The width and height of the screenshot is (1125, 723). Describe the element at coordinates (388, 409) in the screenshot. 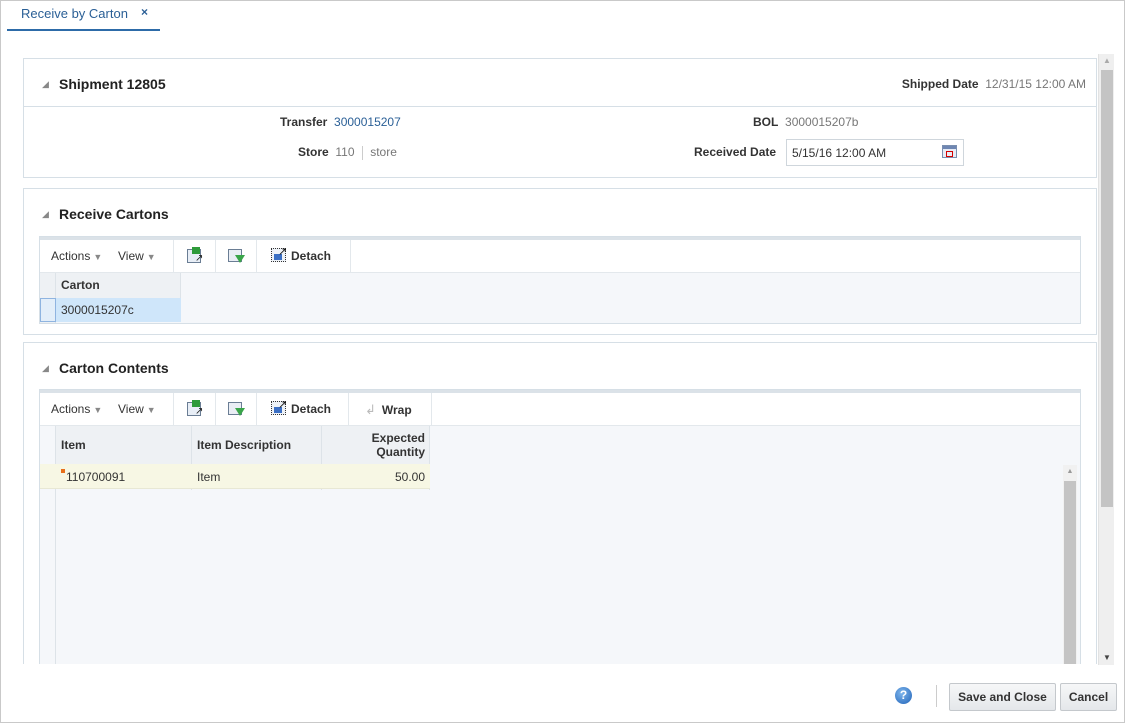

I see `wrap-button: ↲ Wrap` at that location.